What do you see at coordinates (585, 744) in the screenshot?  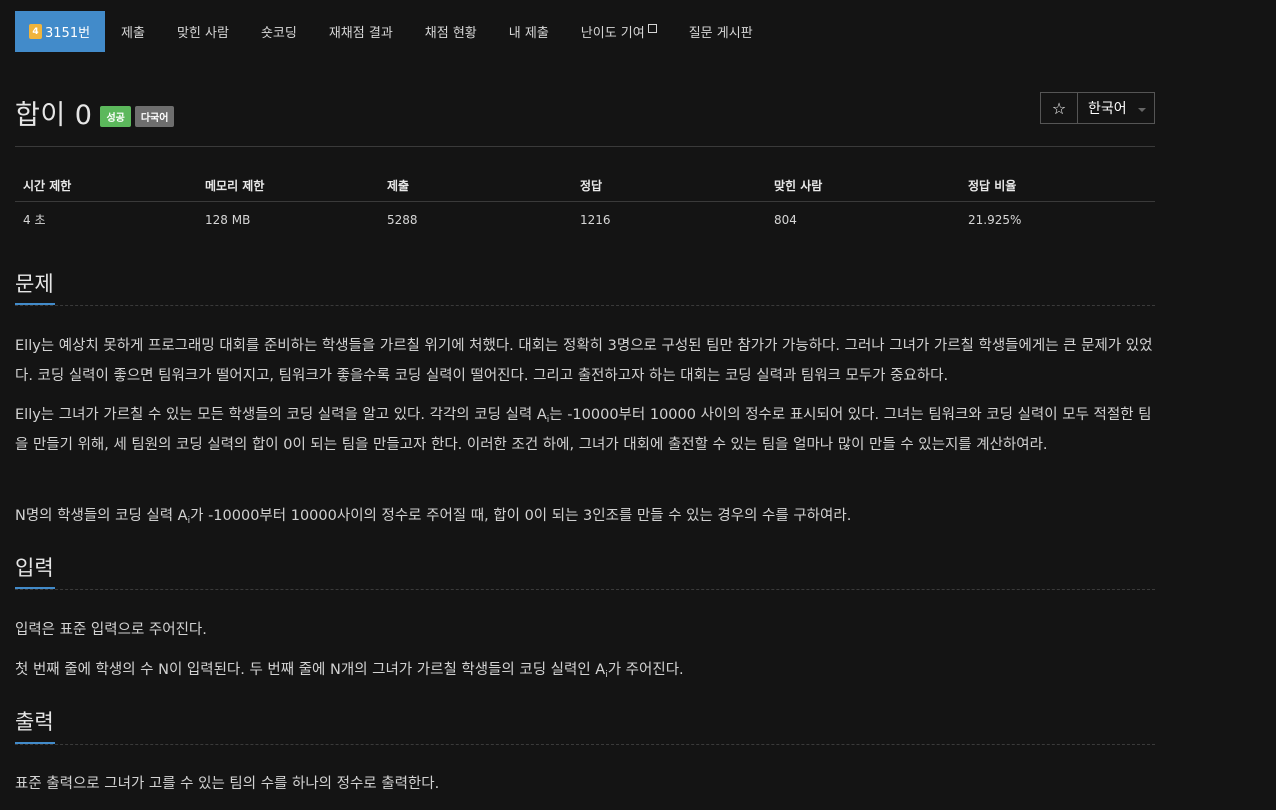 I see `output-section-divider` at bounding box center [585, 744].